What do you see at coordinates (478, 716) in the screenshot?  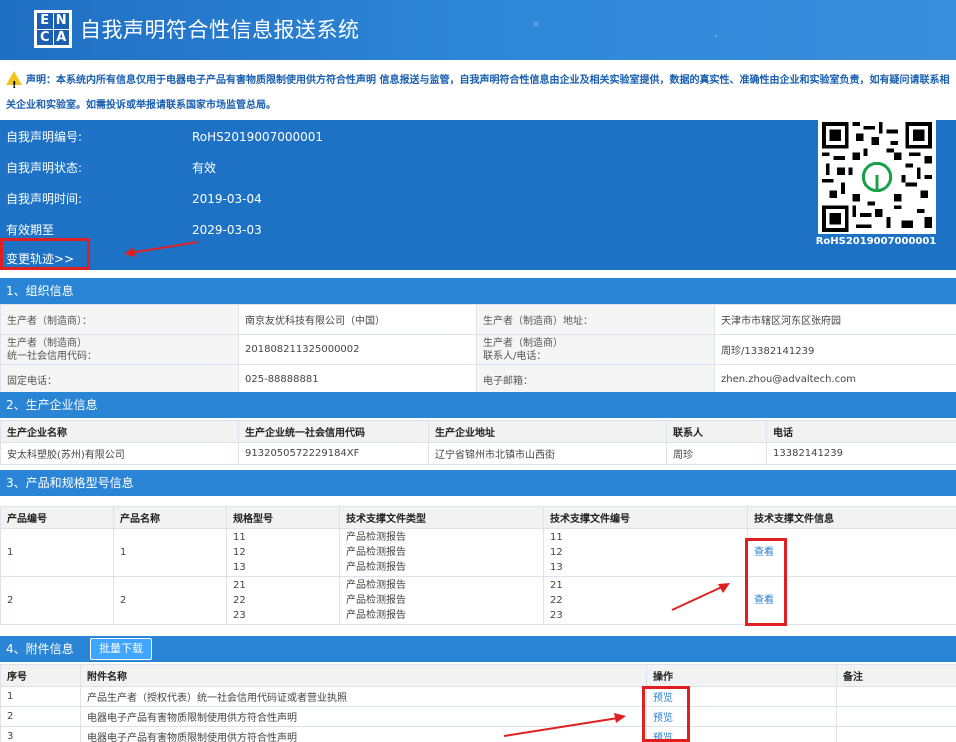 I see `table-row: 2 电器电子产品有害物质限制使用供方符合性声明 预览` at bounding box center [478, 716].